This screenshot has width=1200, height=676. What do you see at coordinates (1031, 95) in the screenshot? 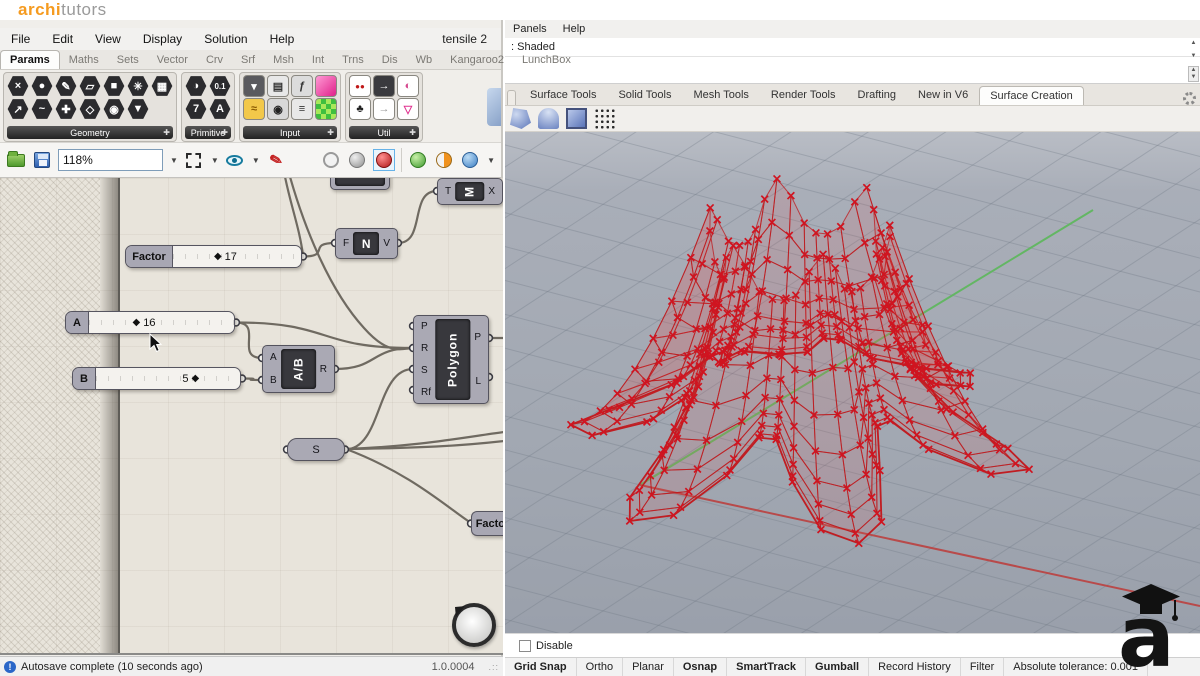
I see `rhino-tab-surface-creation: Surface Creation` at bounding box center [1031, 95].